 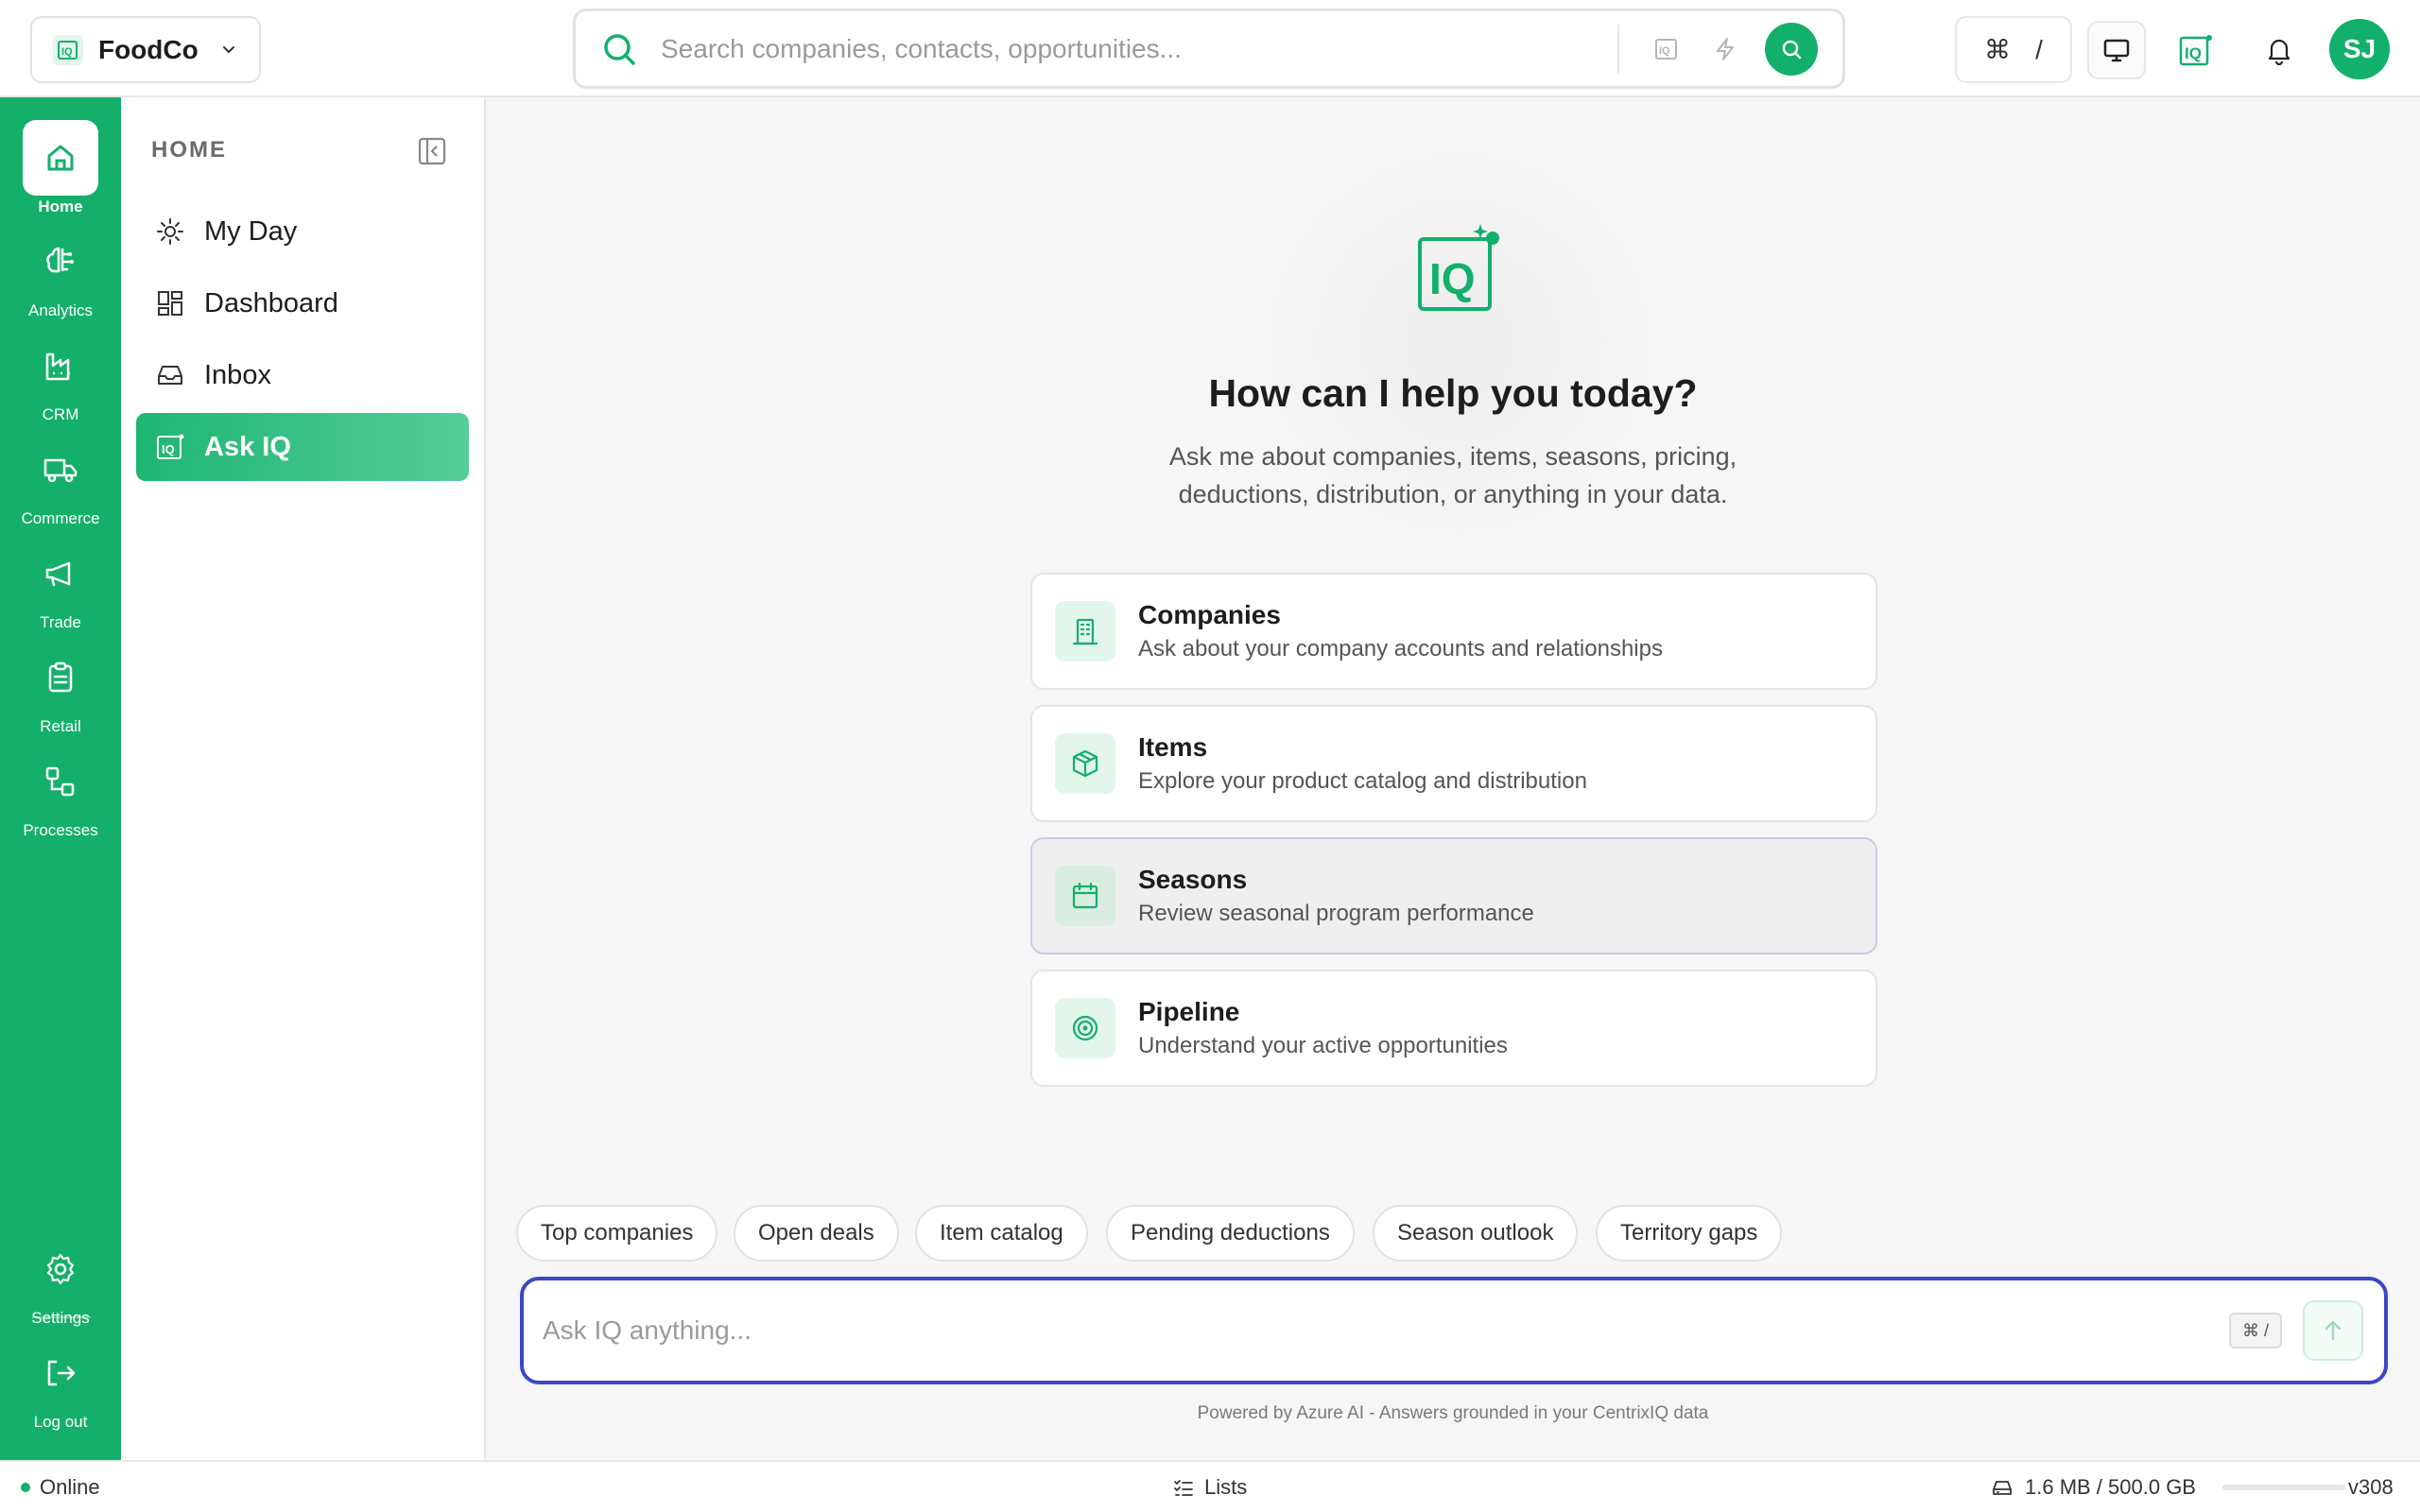 What do you see at coordinates (2333, 1330) in the screenshot?
I see `send-button` at bounding box center [2333, 1330].